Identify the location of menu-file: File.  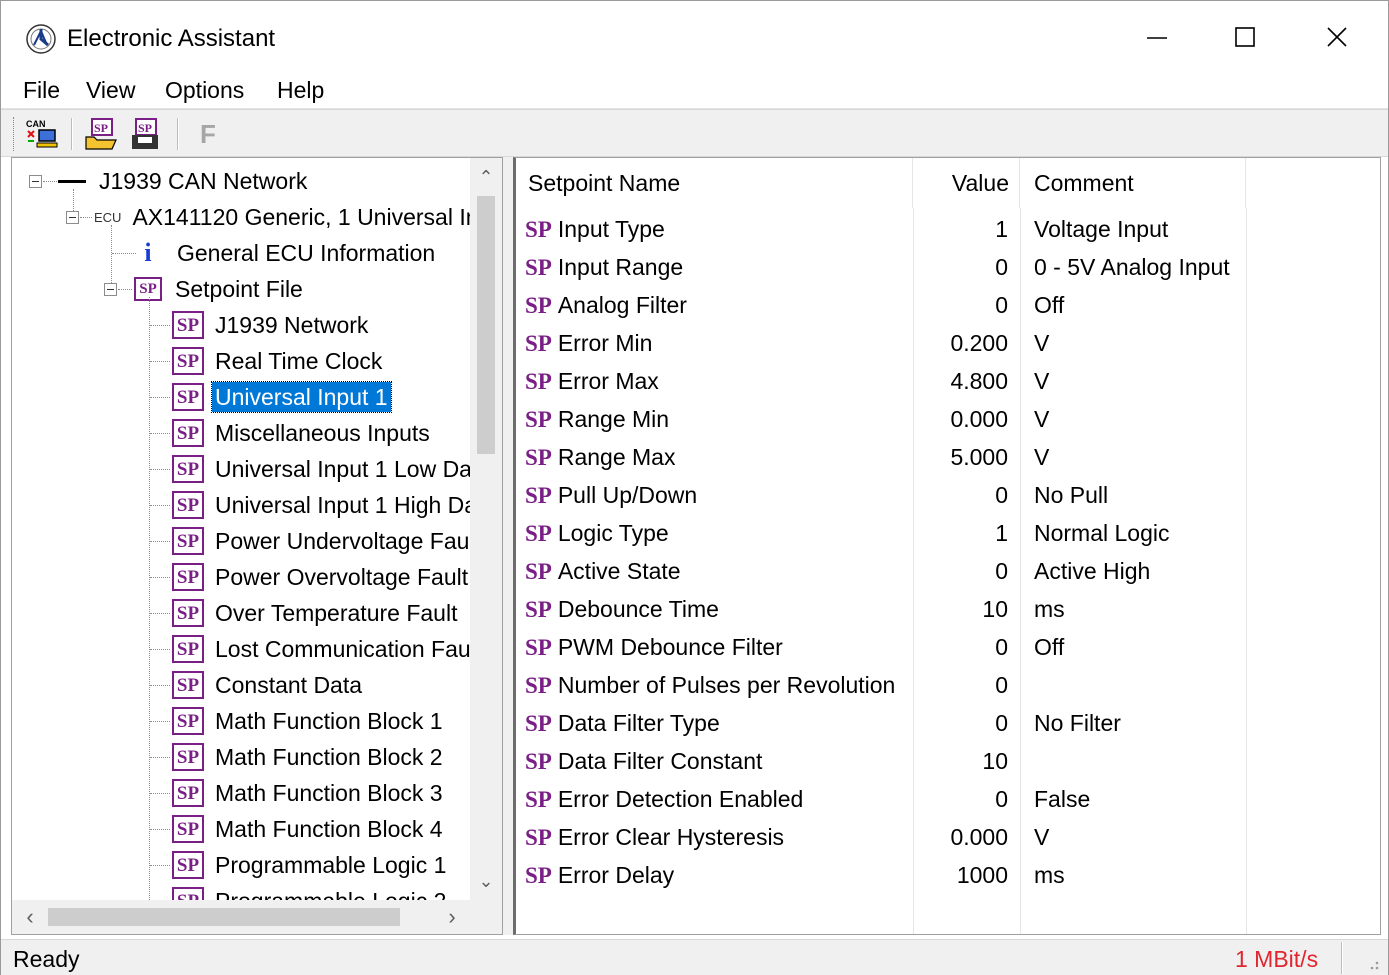
(41, 90).